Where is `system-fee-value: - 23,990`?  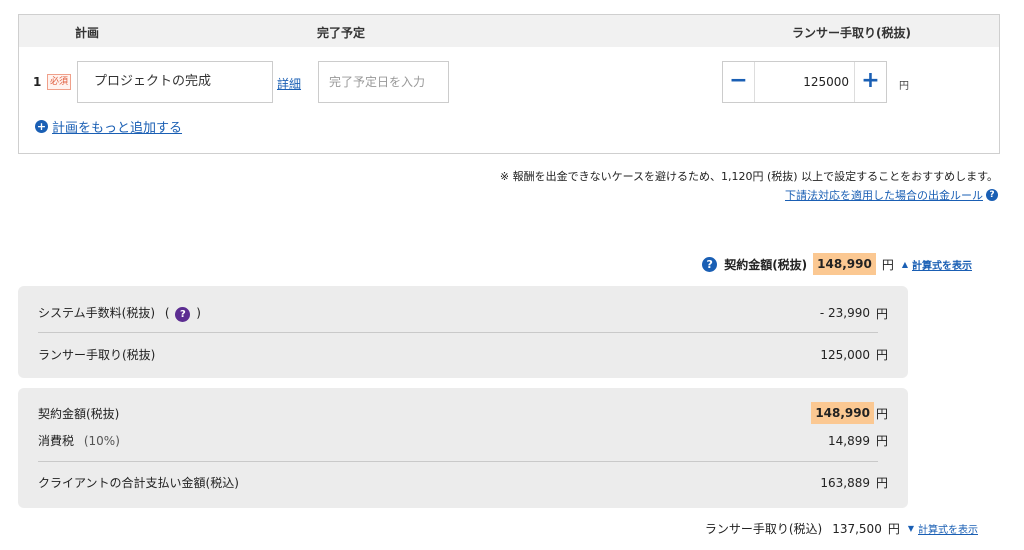 system-fee-value: - 23,990 is located at coordinates (844, 313).